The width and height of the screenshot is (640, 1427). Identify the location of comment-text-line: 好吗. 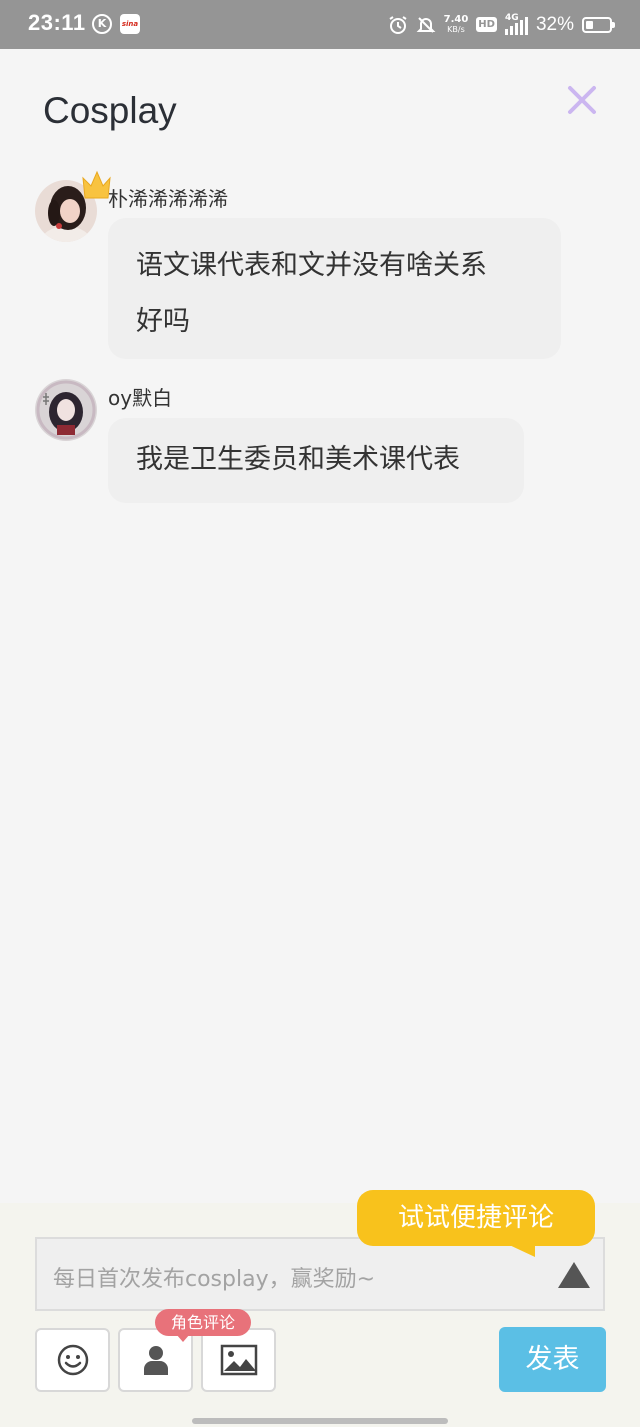
(163, 321).